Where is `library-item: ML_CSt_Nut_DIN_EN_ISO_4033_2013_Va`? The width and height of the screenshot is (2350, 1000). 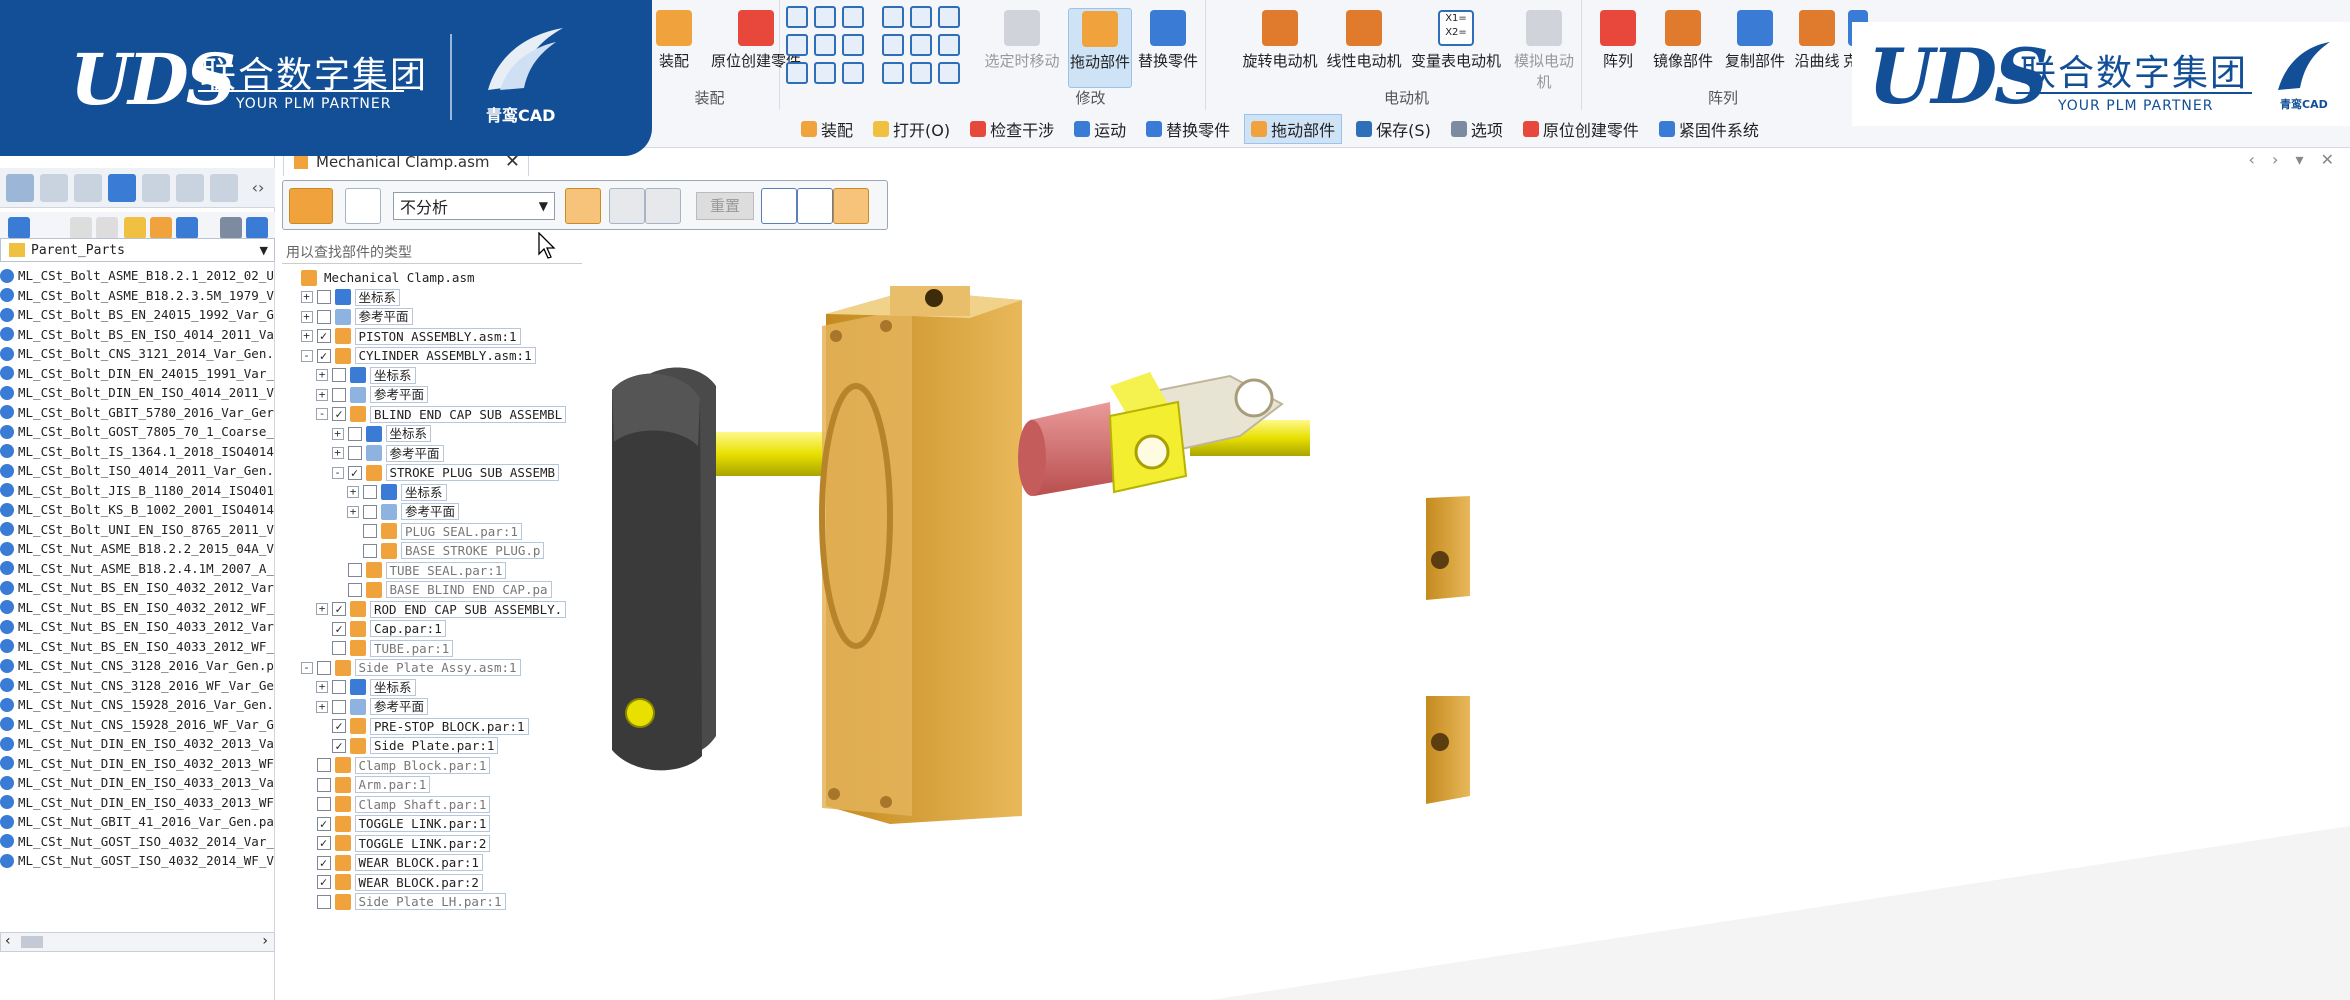
library-item: ML_CSt_Nut_DIN_EN_ISO_4033_2013_Va is located at coordinates (137, 783).